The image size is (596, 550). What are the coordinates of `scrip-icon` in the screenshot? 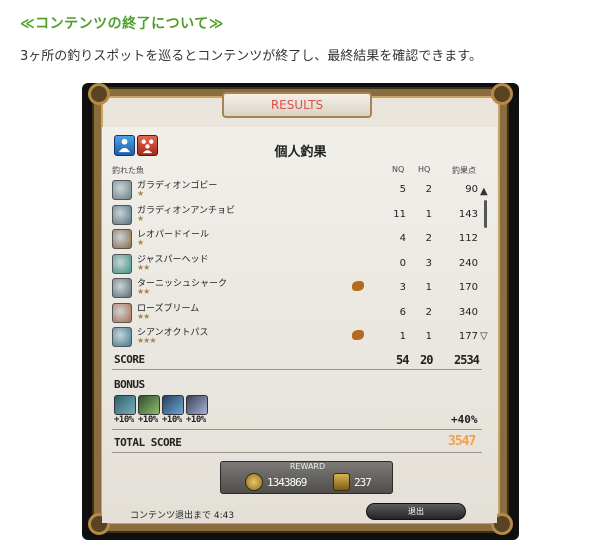 It's located at (341, 482).